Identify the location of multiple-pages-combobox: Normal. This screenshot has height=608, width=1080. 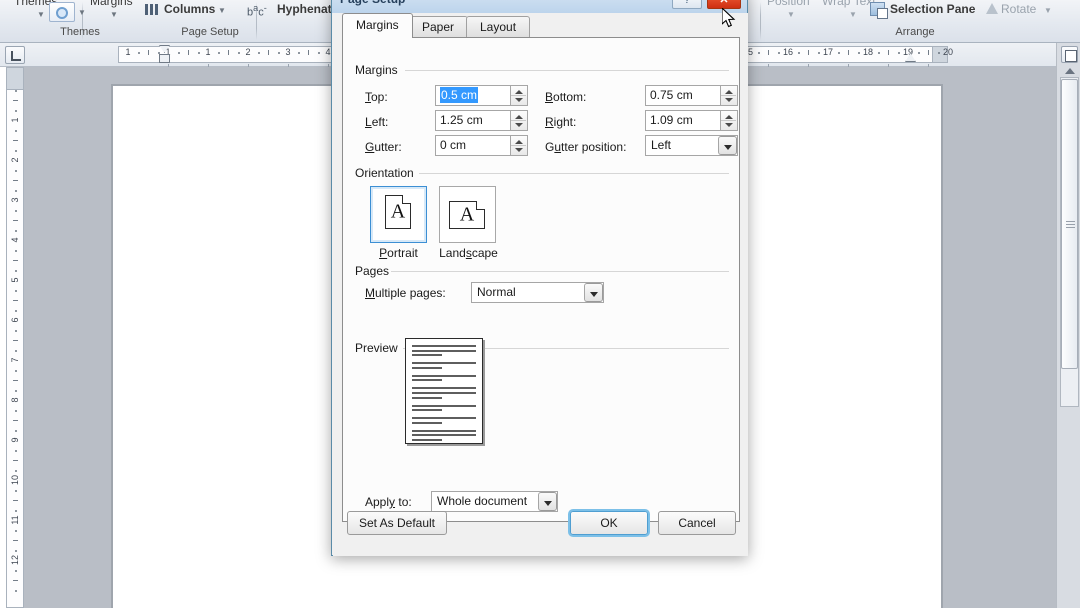
(537, 292).